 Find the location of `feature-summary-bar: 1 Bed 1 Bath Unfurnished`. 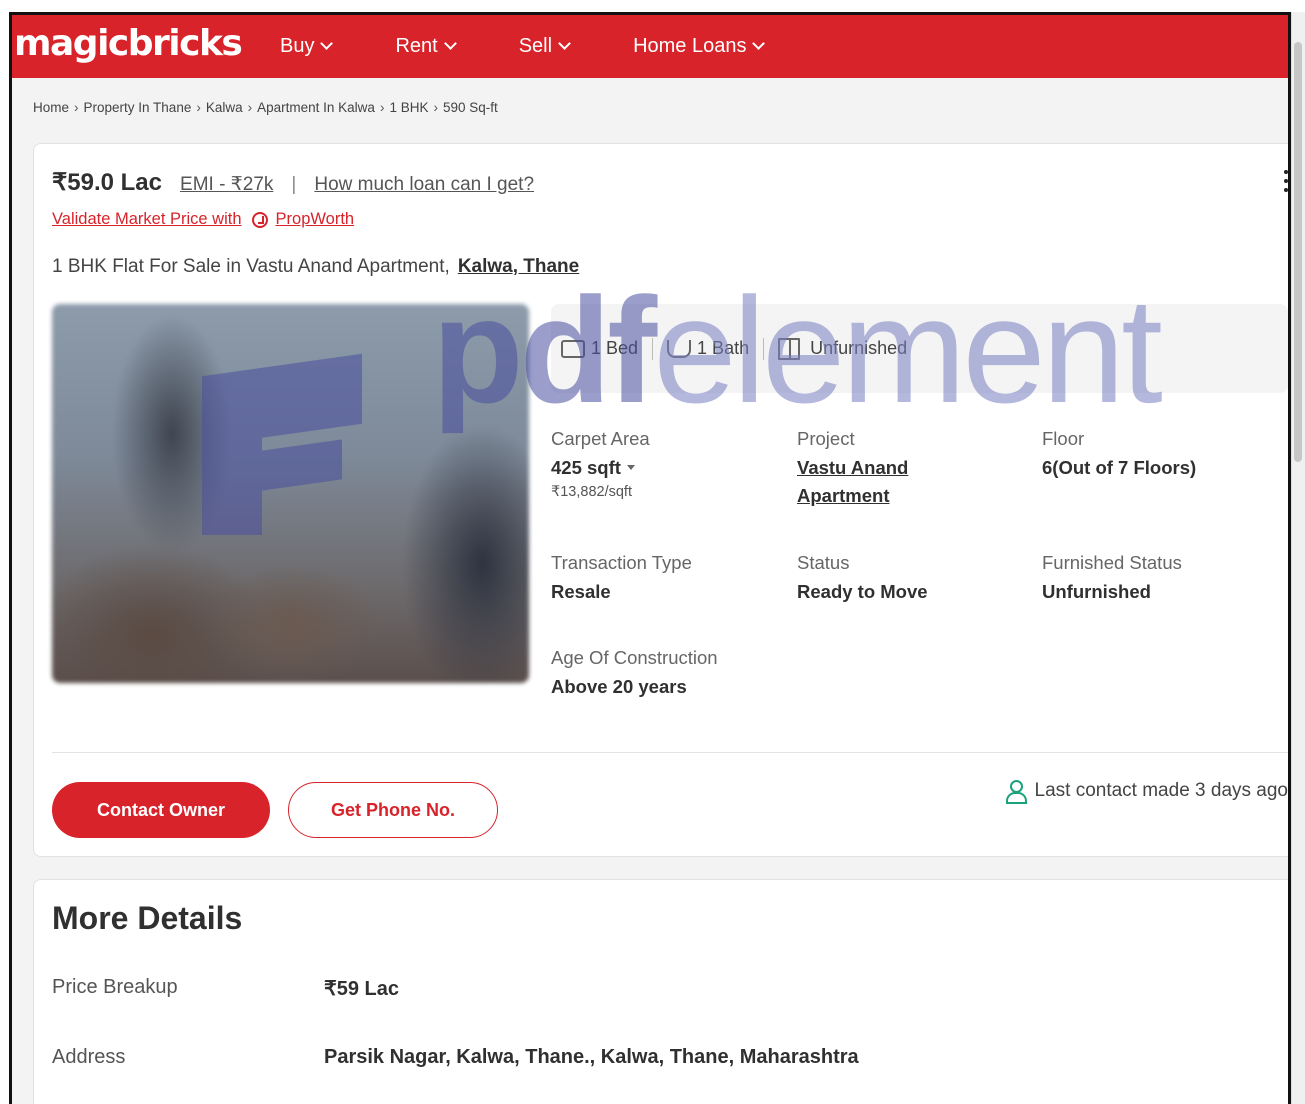

feature-summary-bar: 1 Bed 1 Bath Unfurnished is located at coordinates (919, 348).